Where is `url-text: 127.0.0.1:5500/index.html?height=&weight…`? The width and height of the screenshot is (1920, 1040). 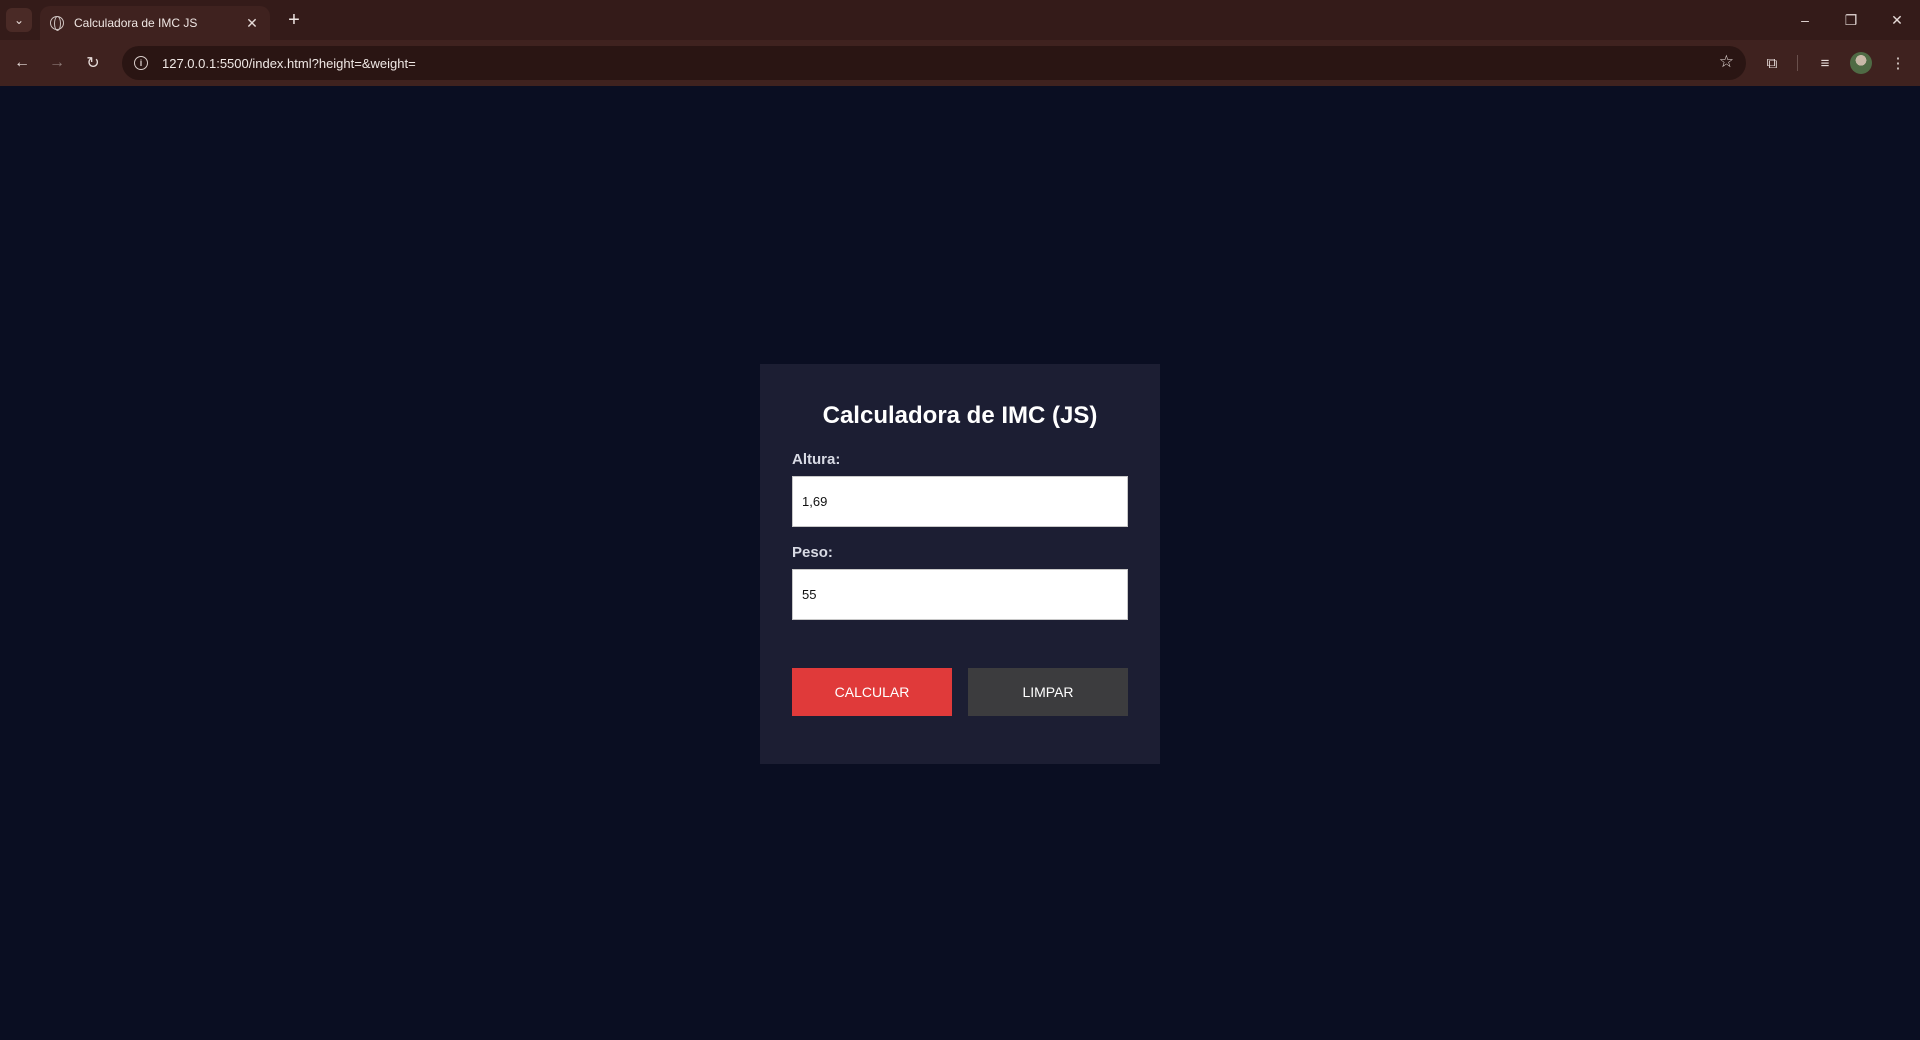
url-text: 127.0.0.1:5500/index.html?height=&weight… is located at coordinates (289, 63).